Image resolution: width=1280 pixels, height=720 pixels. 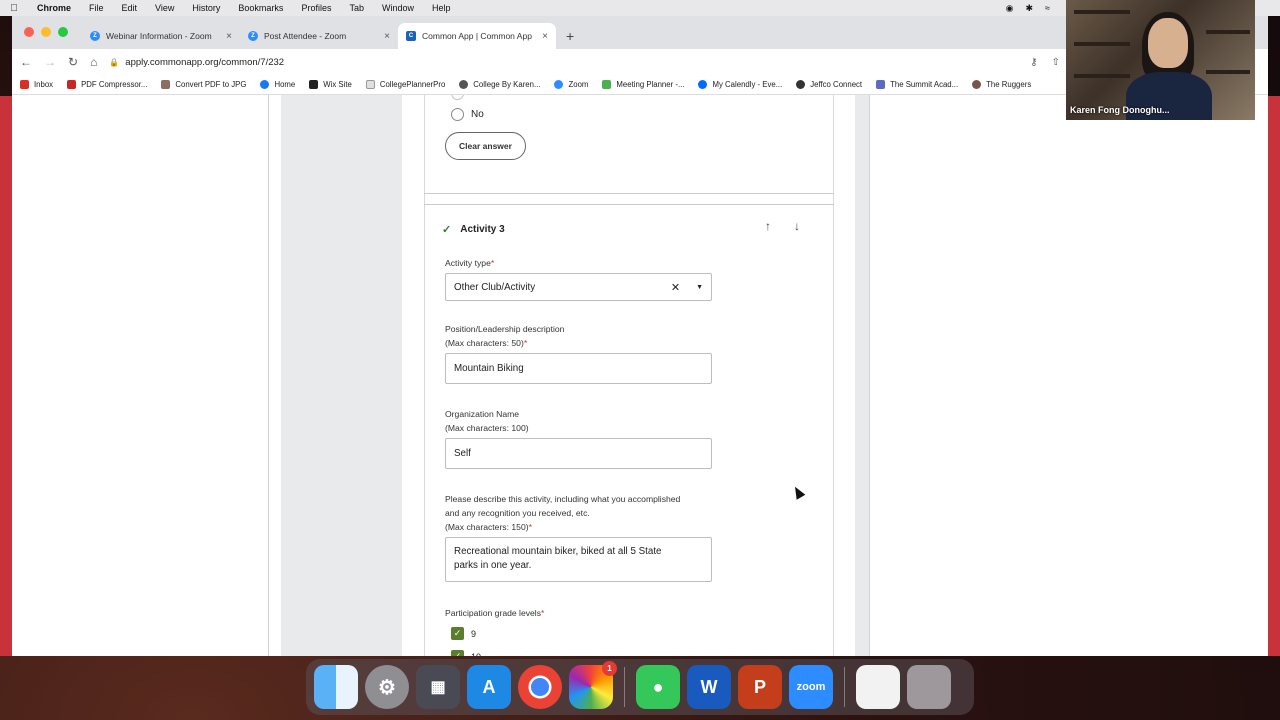 What do you see at coordinates (130, 8) in the screenshot?
I see `menu-edit: Edit` at bounding box center [130, 8].